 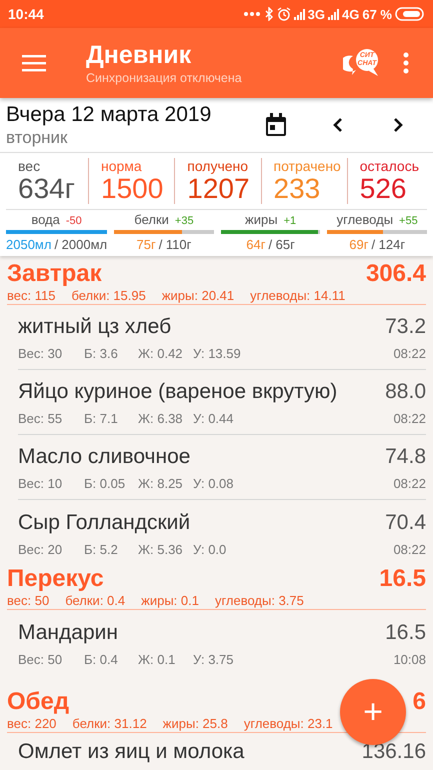 What do you see at coordinates (101, 659) in the screenshot?
I see `food-macro: Б: 0.4` at bounding box center [101, 659].